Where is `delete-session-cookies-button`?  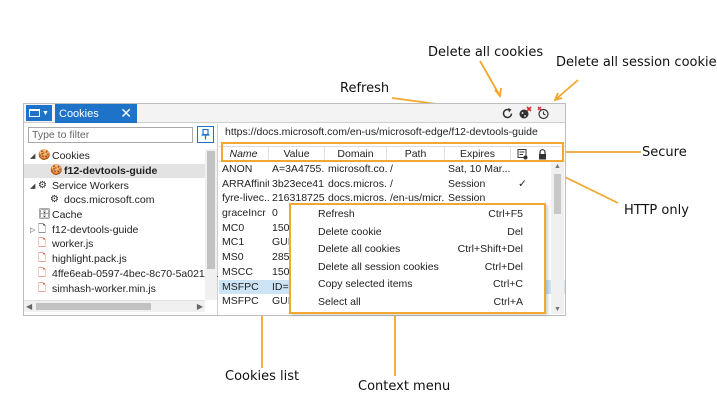 delete-session-cookies-button is located at coordinates (544, 113).